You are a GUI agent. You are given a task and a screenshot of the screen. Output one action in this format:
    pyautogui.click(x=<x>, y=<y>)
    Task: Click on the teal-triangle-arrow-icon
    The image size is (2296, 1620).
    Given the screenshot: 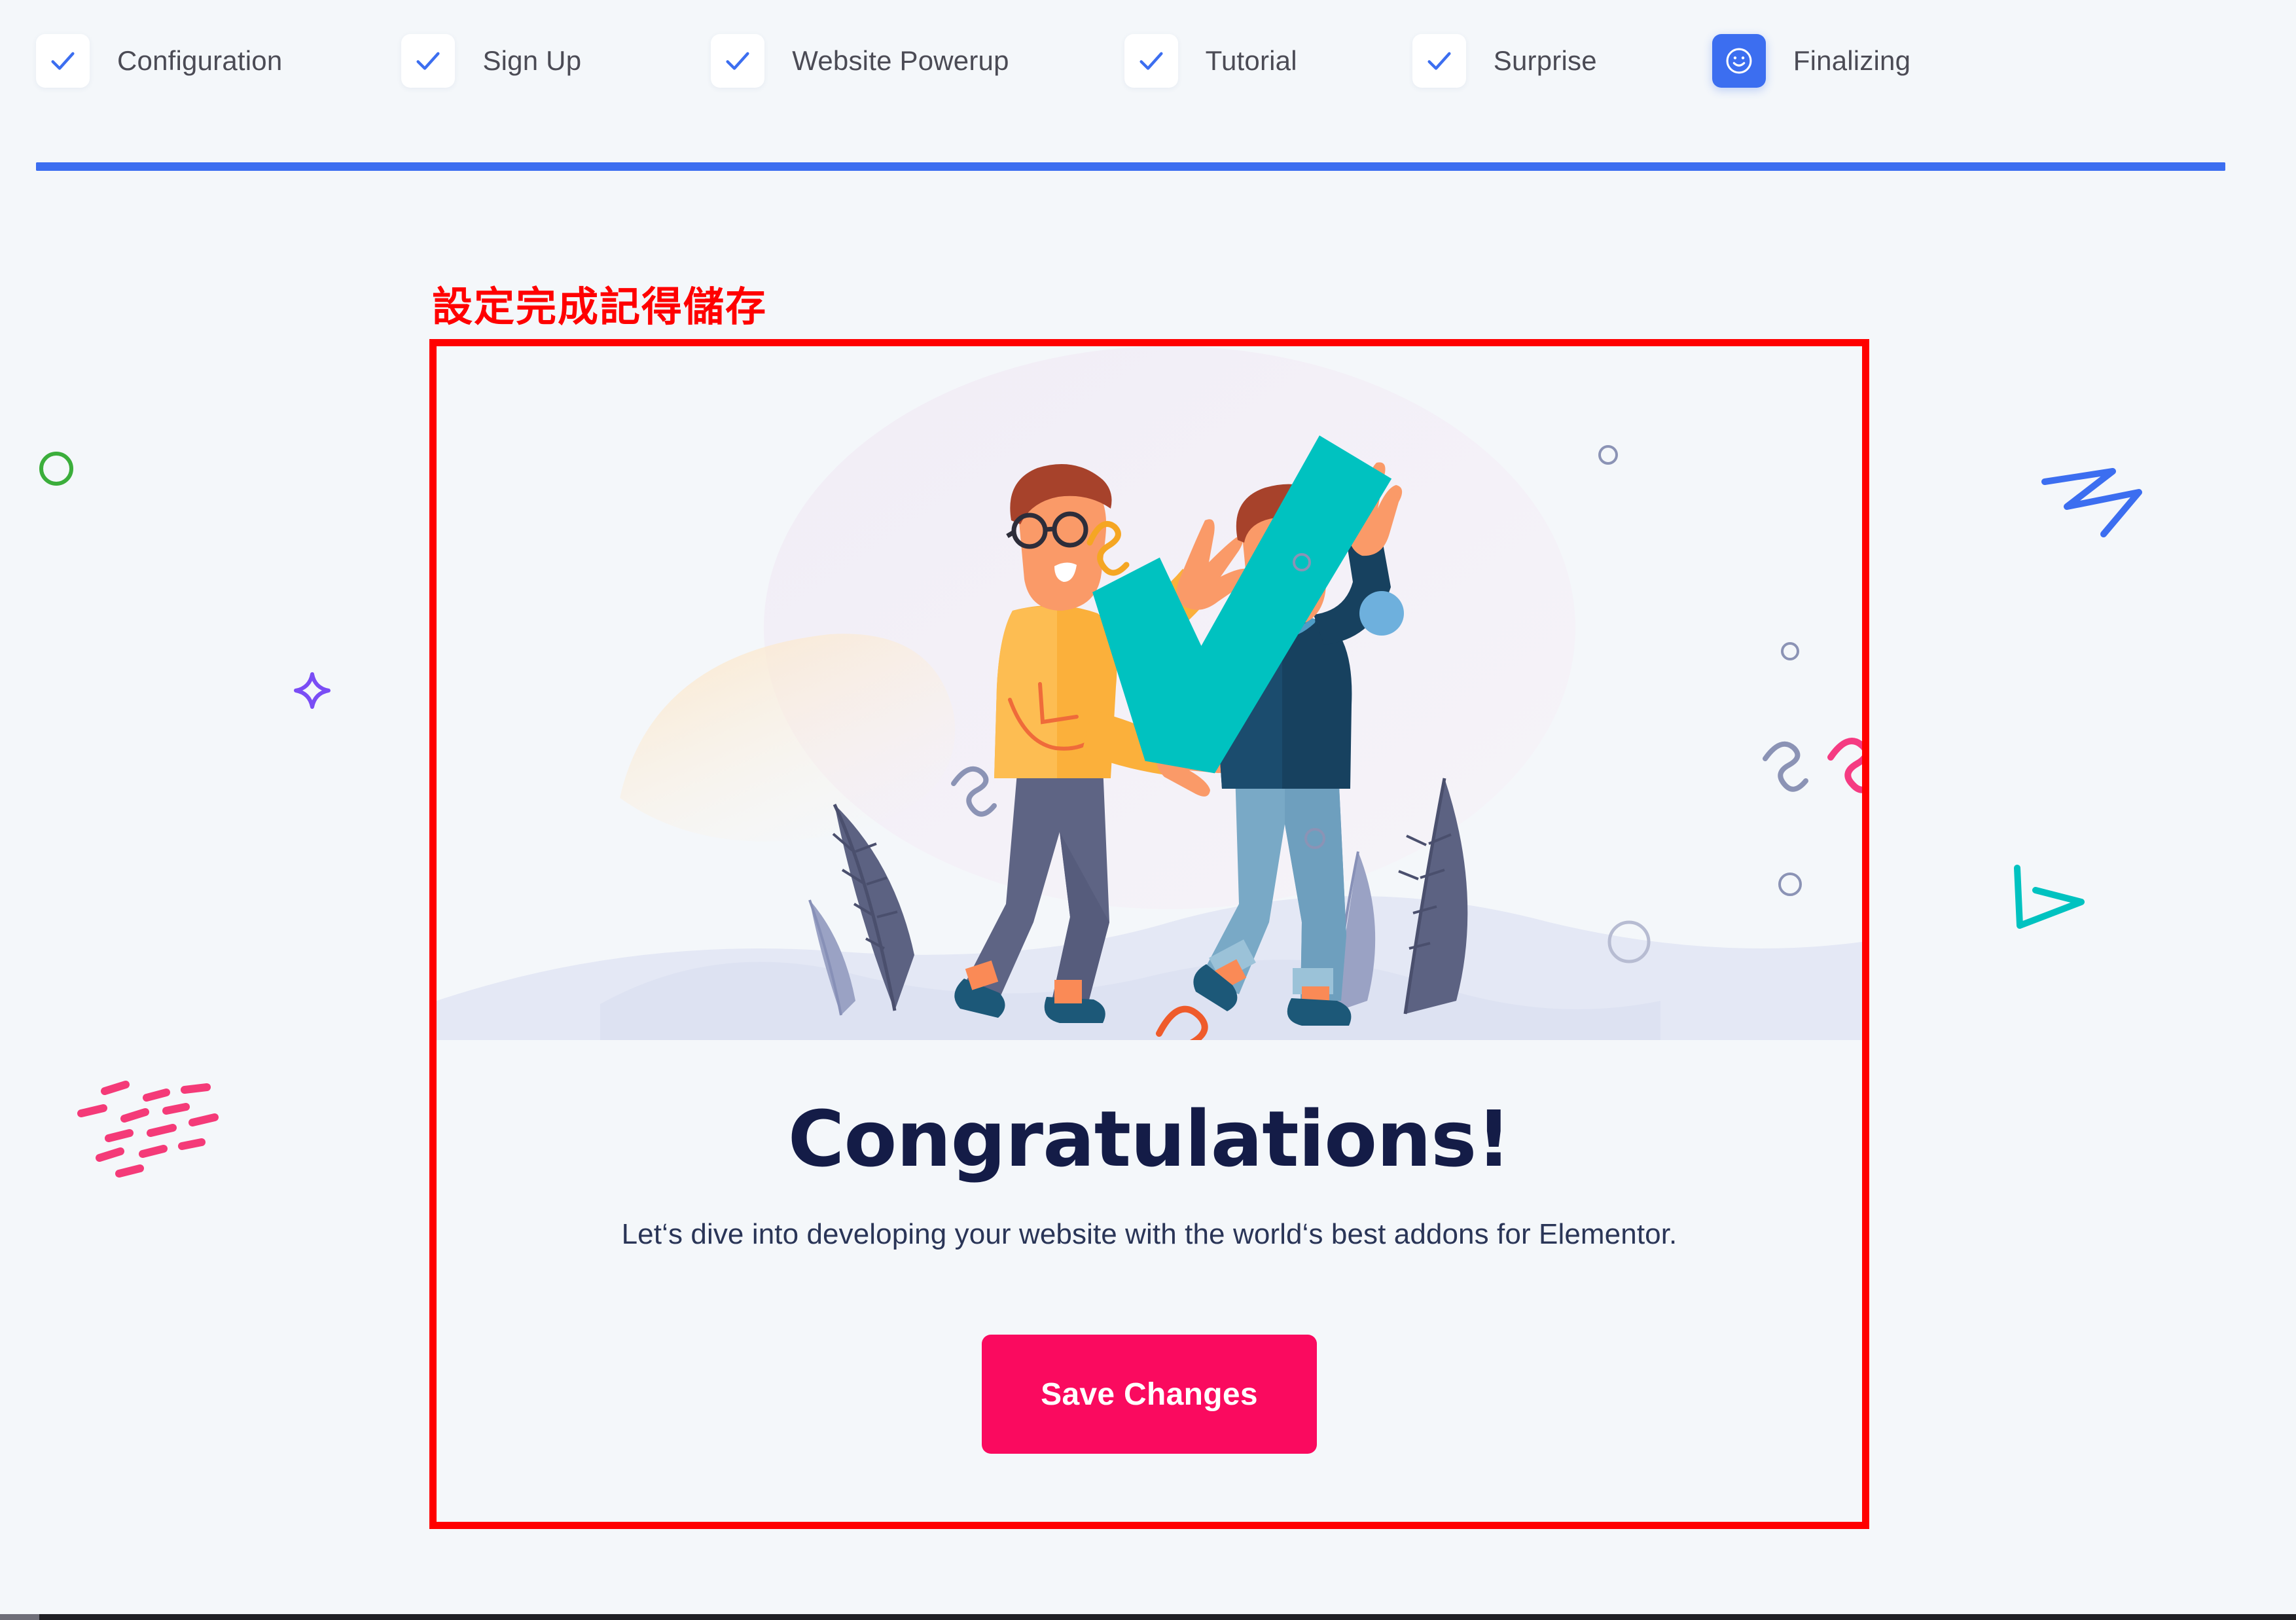 What is the action you would take?
    pyautogui.click(x=2050, y=899)
    